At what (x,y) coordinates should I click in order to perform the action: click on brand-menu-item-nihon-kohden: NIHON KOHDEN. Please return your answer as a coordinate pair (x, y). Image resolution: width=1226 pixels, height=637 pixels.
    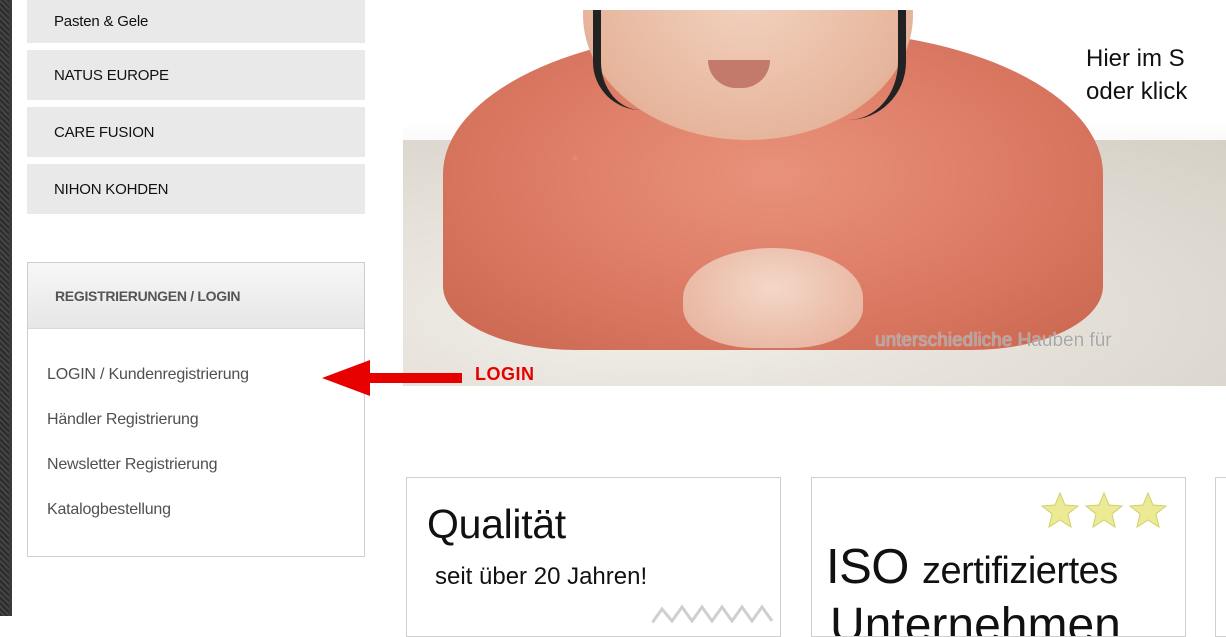
    Looking at the image, I should click on (196, 189).